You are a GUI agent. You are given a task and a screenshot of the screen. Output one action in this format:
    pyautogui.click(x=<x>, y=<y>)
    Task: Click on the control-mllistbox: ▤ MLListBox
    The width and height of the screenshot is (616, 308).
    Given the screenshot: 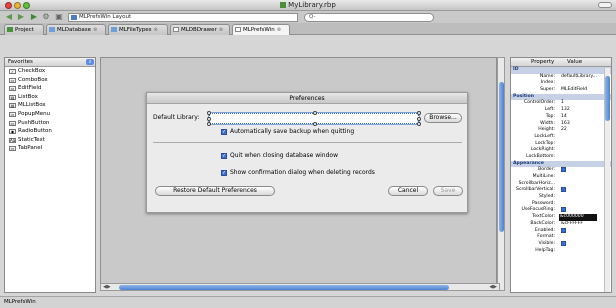 What is the action you would take?
    pyautogui.click(x=50, y=105)
    